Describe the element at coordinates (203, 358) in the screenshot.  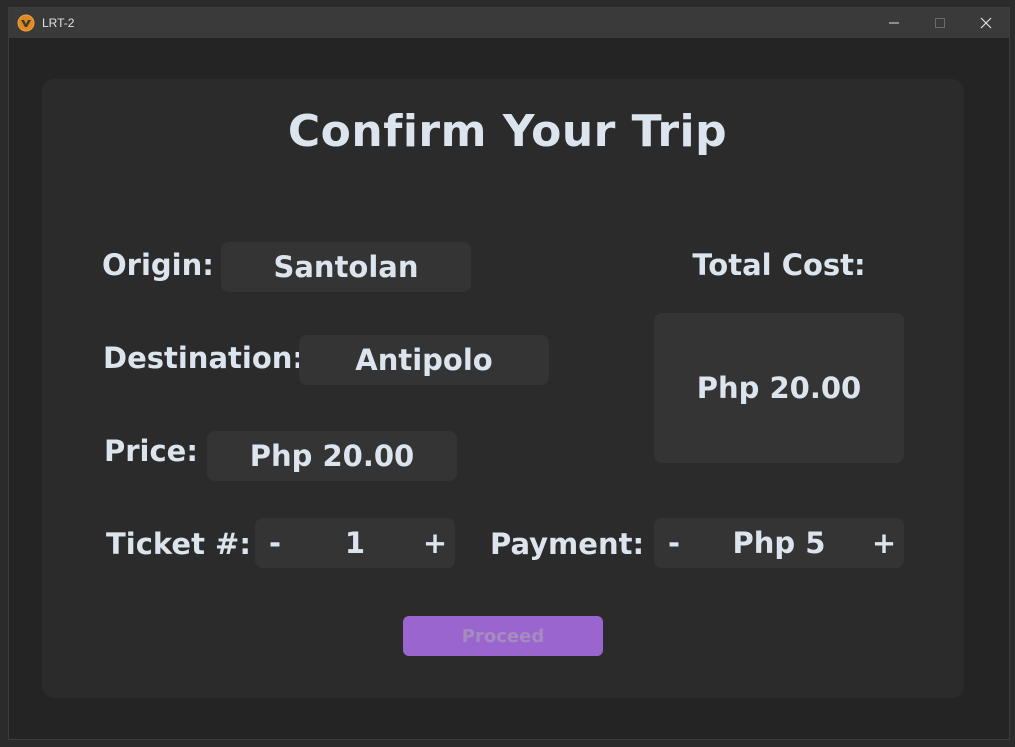
I see `destination-label: Destination:` at that location.